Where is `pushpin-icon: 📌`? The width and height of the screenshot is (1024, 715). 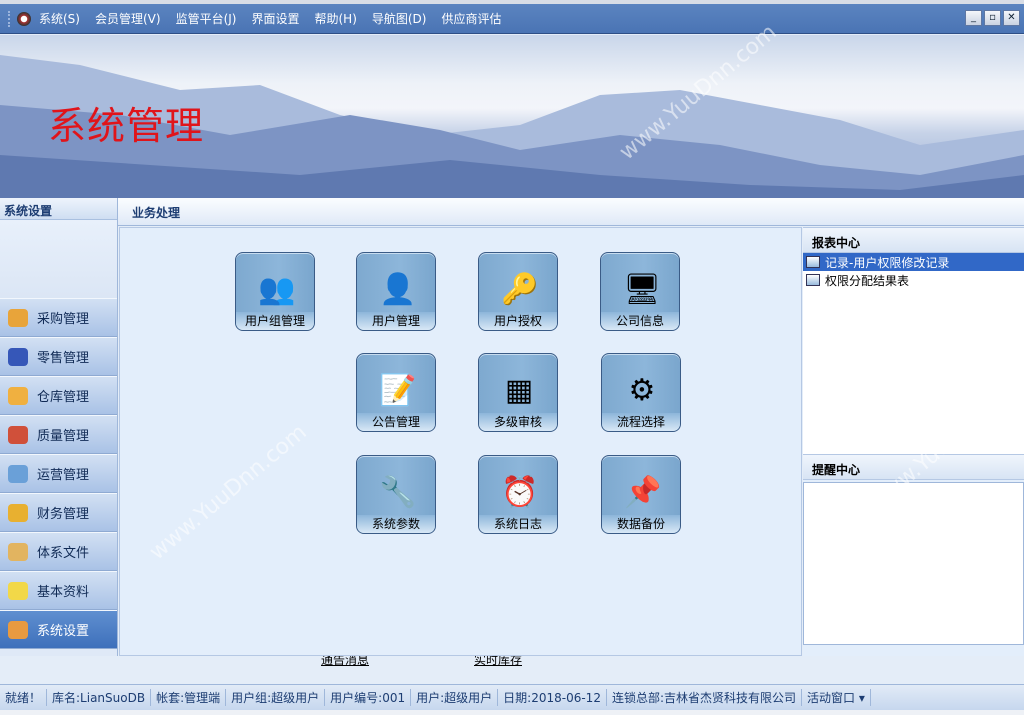 pushpin-icon: 📌 is located at coordinates (643, 492).